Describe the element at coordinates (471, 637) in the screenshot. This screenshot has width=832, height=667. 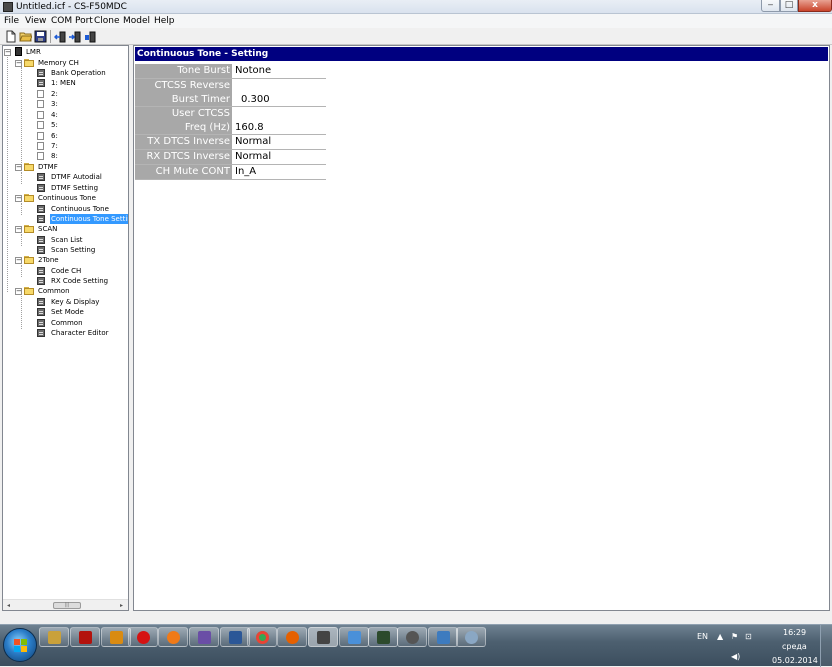
I see `taskbar-speedometer-app` at that location.